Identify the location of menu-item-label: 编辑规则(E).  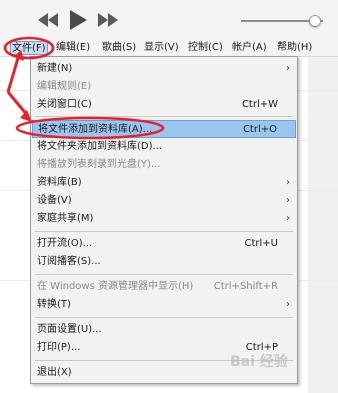
(64, 86).